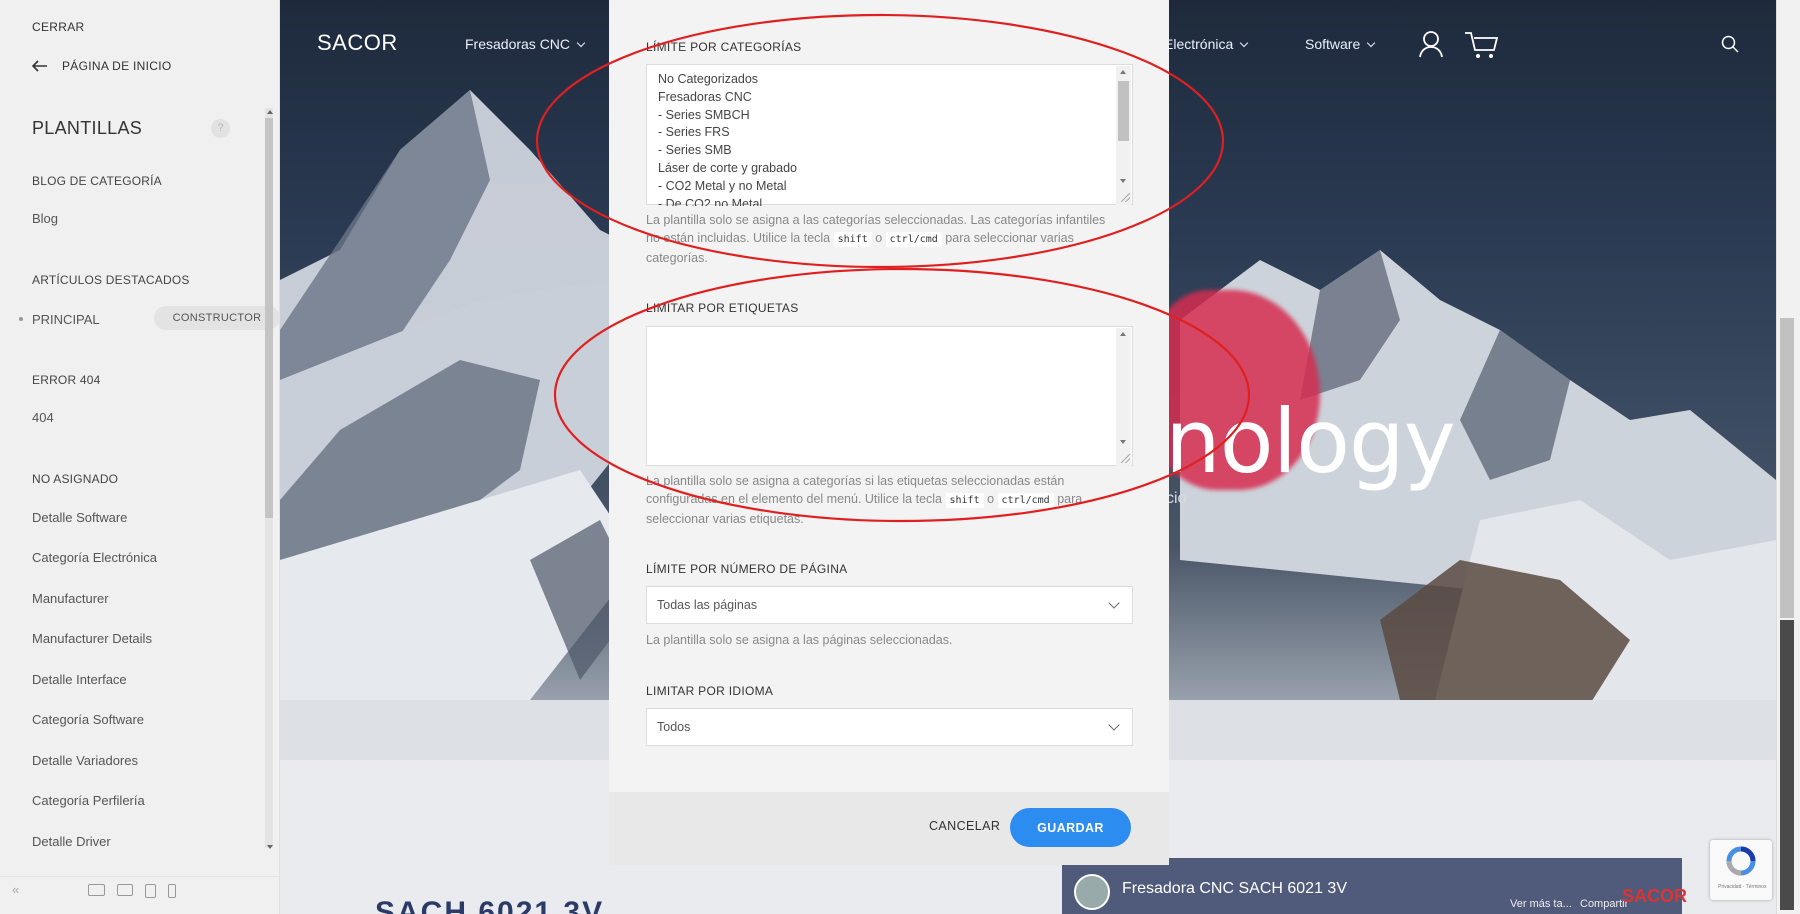 The height and width of the screenshot is (914, 1800). I want to click on sidebar-title: PLANTILLAS, so click(87, 128).